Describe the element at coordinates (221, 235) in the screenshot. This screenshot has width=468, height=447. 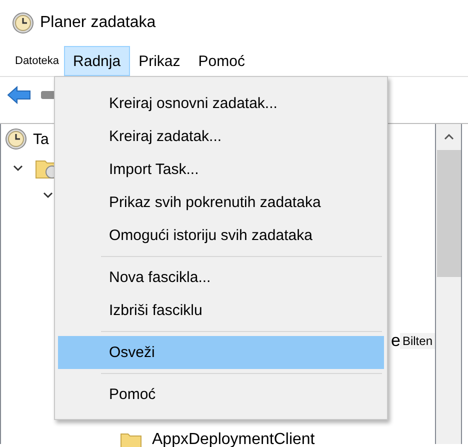
I see `menu-option: Omogući istoriju svih zadataka` at that location.